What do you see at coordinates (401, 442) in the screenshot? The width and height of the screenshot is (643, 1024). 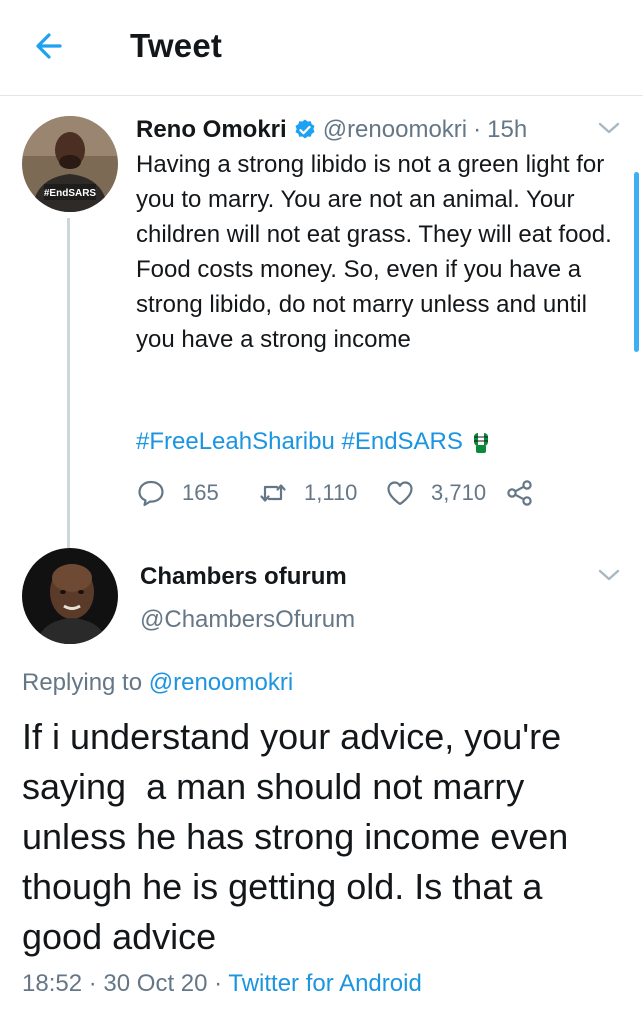 I see `hashtag-endsars: #EndSARS` at bounding box center [401, 442].